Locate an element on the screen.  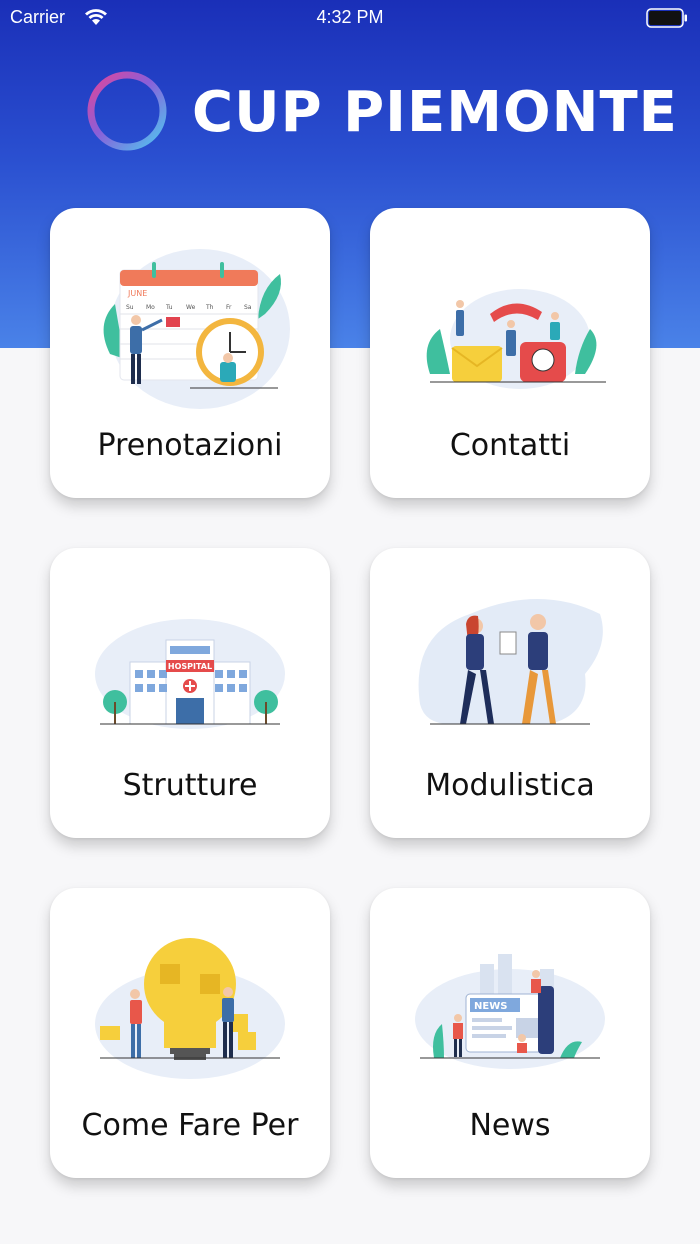
prenotazioni-label: Prenotazioni is located at coordinates (190, 445).